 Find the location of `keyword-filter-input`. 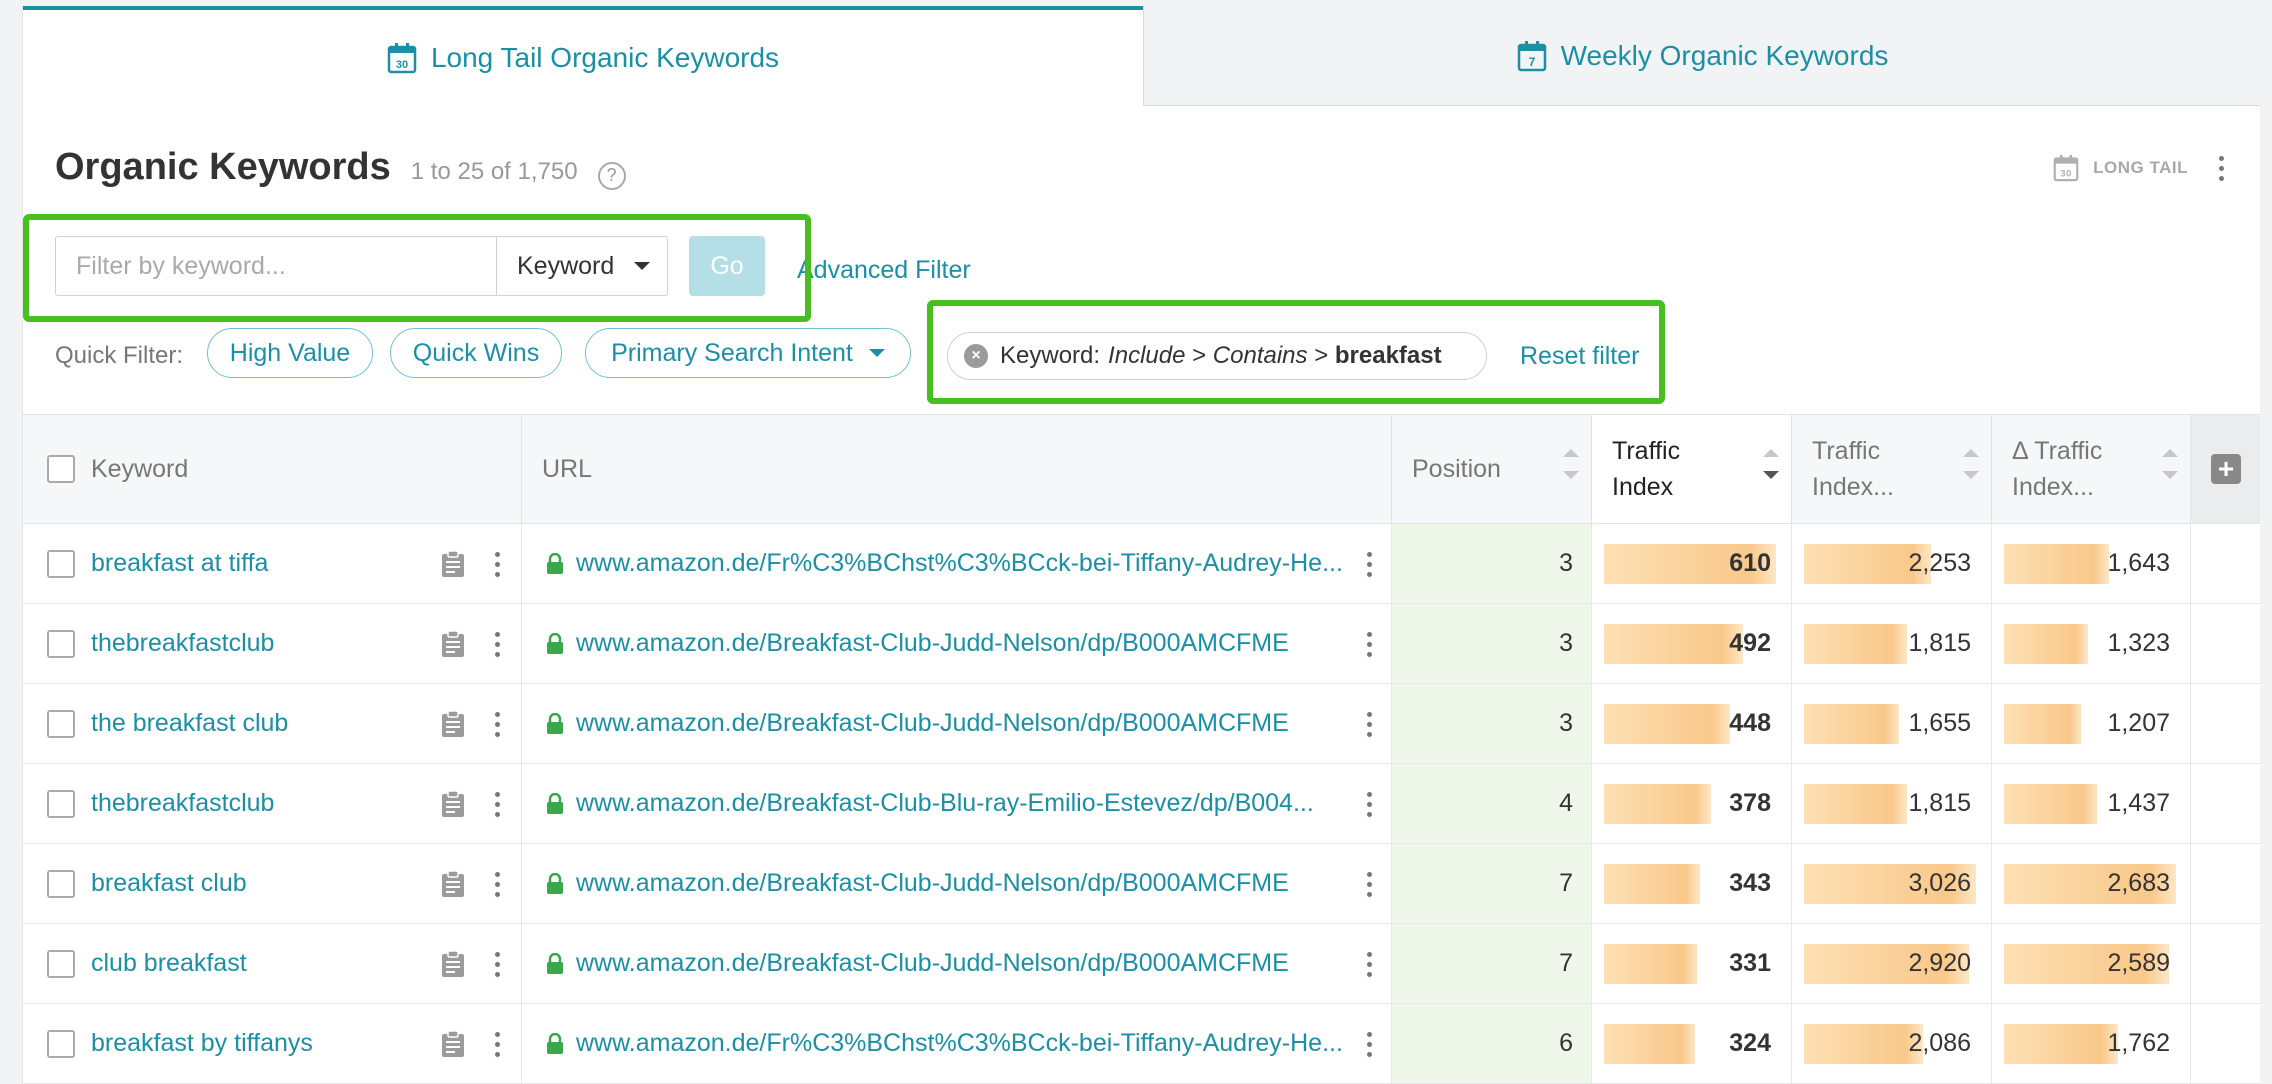

keyword-filter-input is located at coordinates (276, 266).